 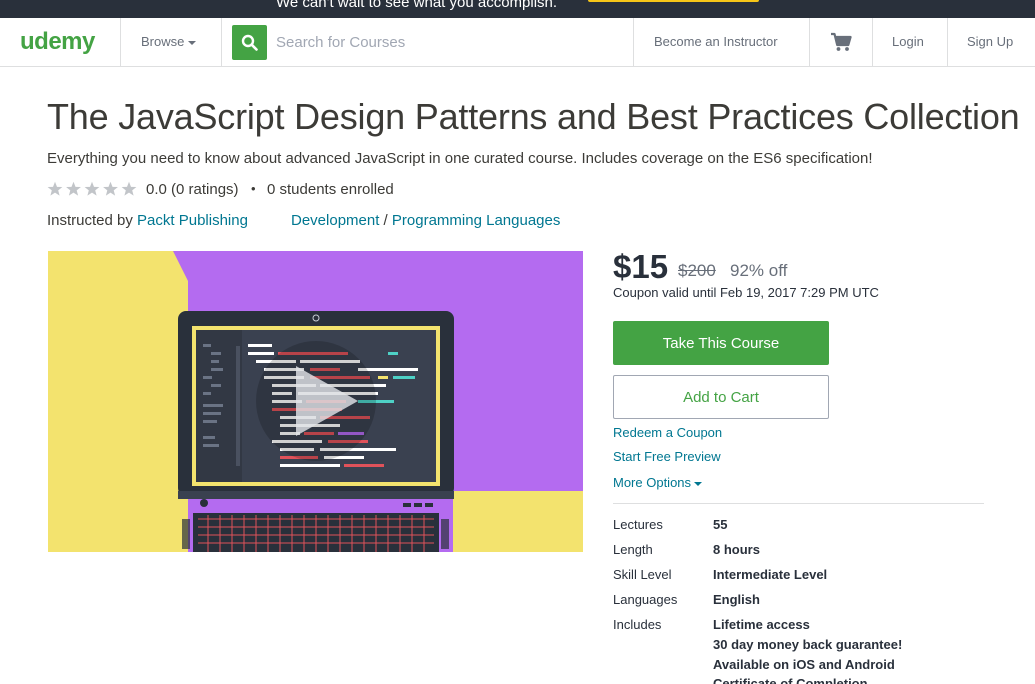 What do you see at coordinates (667, 456) in the screenshot?
I see `free-preview-link: Start Free Preview` at bounding box center [667, 456].